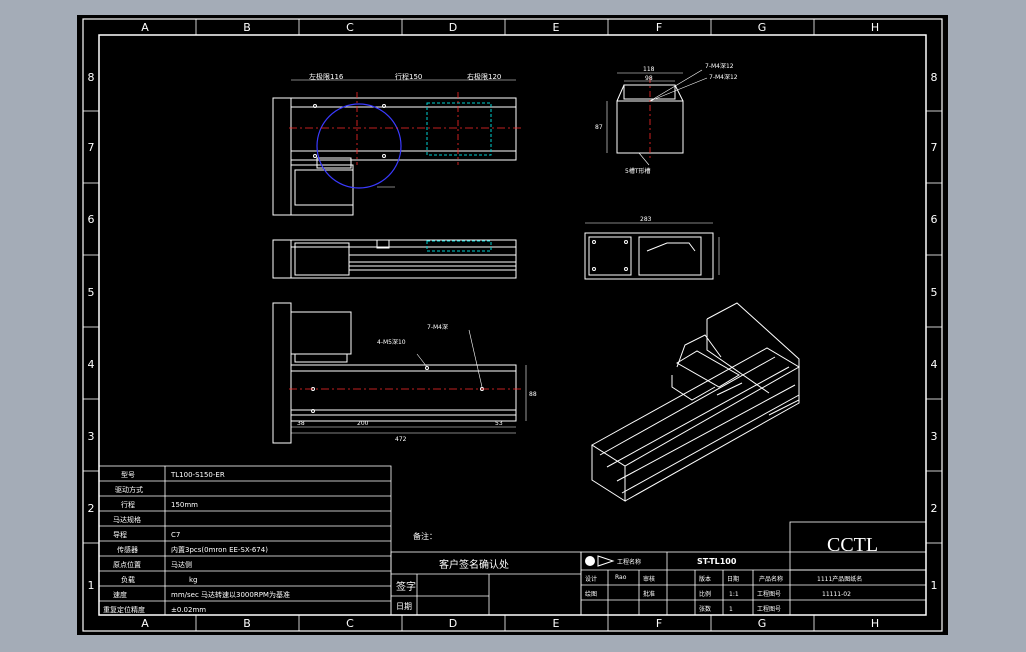 The height and width of the screenshot is (652, 1026). Describe the element at coordinates (875, 623) in the screenshot. I see `col-label-bottom: H` at that location.